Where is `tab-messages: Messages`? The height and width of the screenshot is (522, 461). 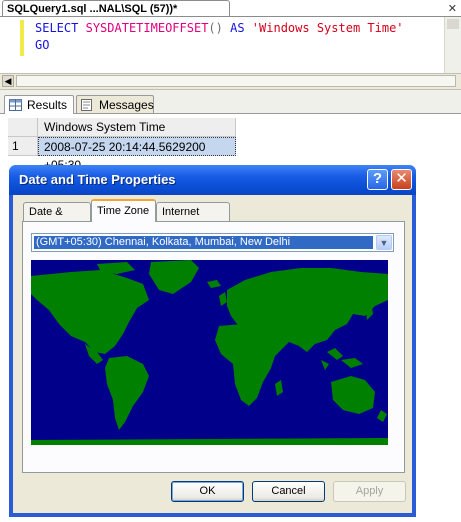 tab-messages: Messages is located at coordinates (115, 104).